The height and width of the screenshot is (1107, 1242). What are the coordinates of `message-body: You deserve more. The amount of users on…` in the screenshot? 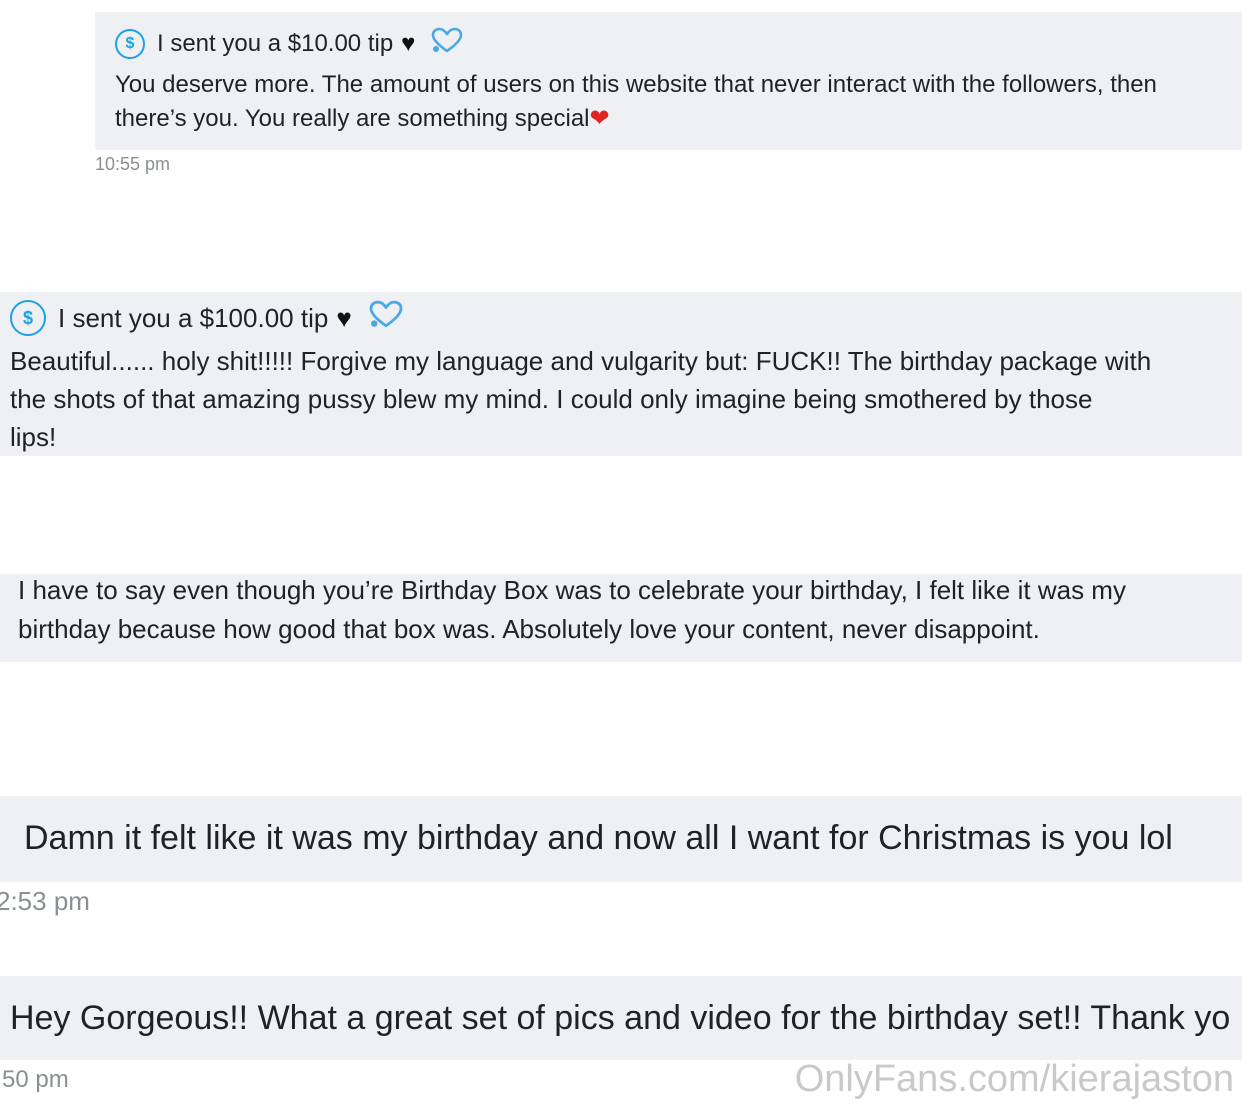 It's located at (678, 102).